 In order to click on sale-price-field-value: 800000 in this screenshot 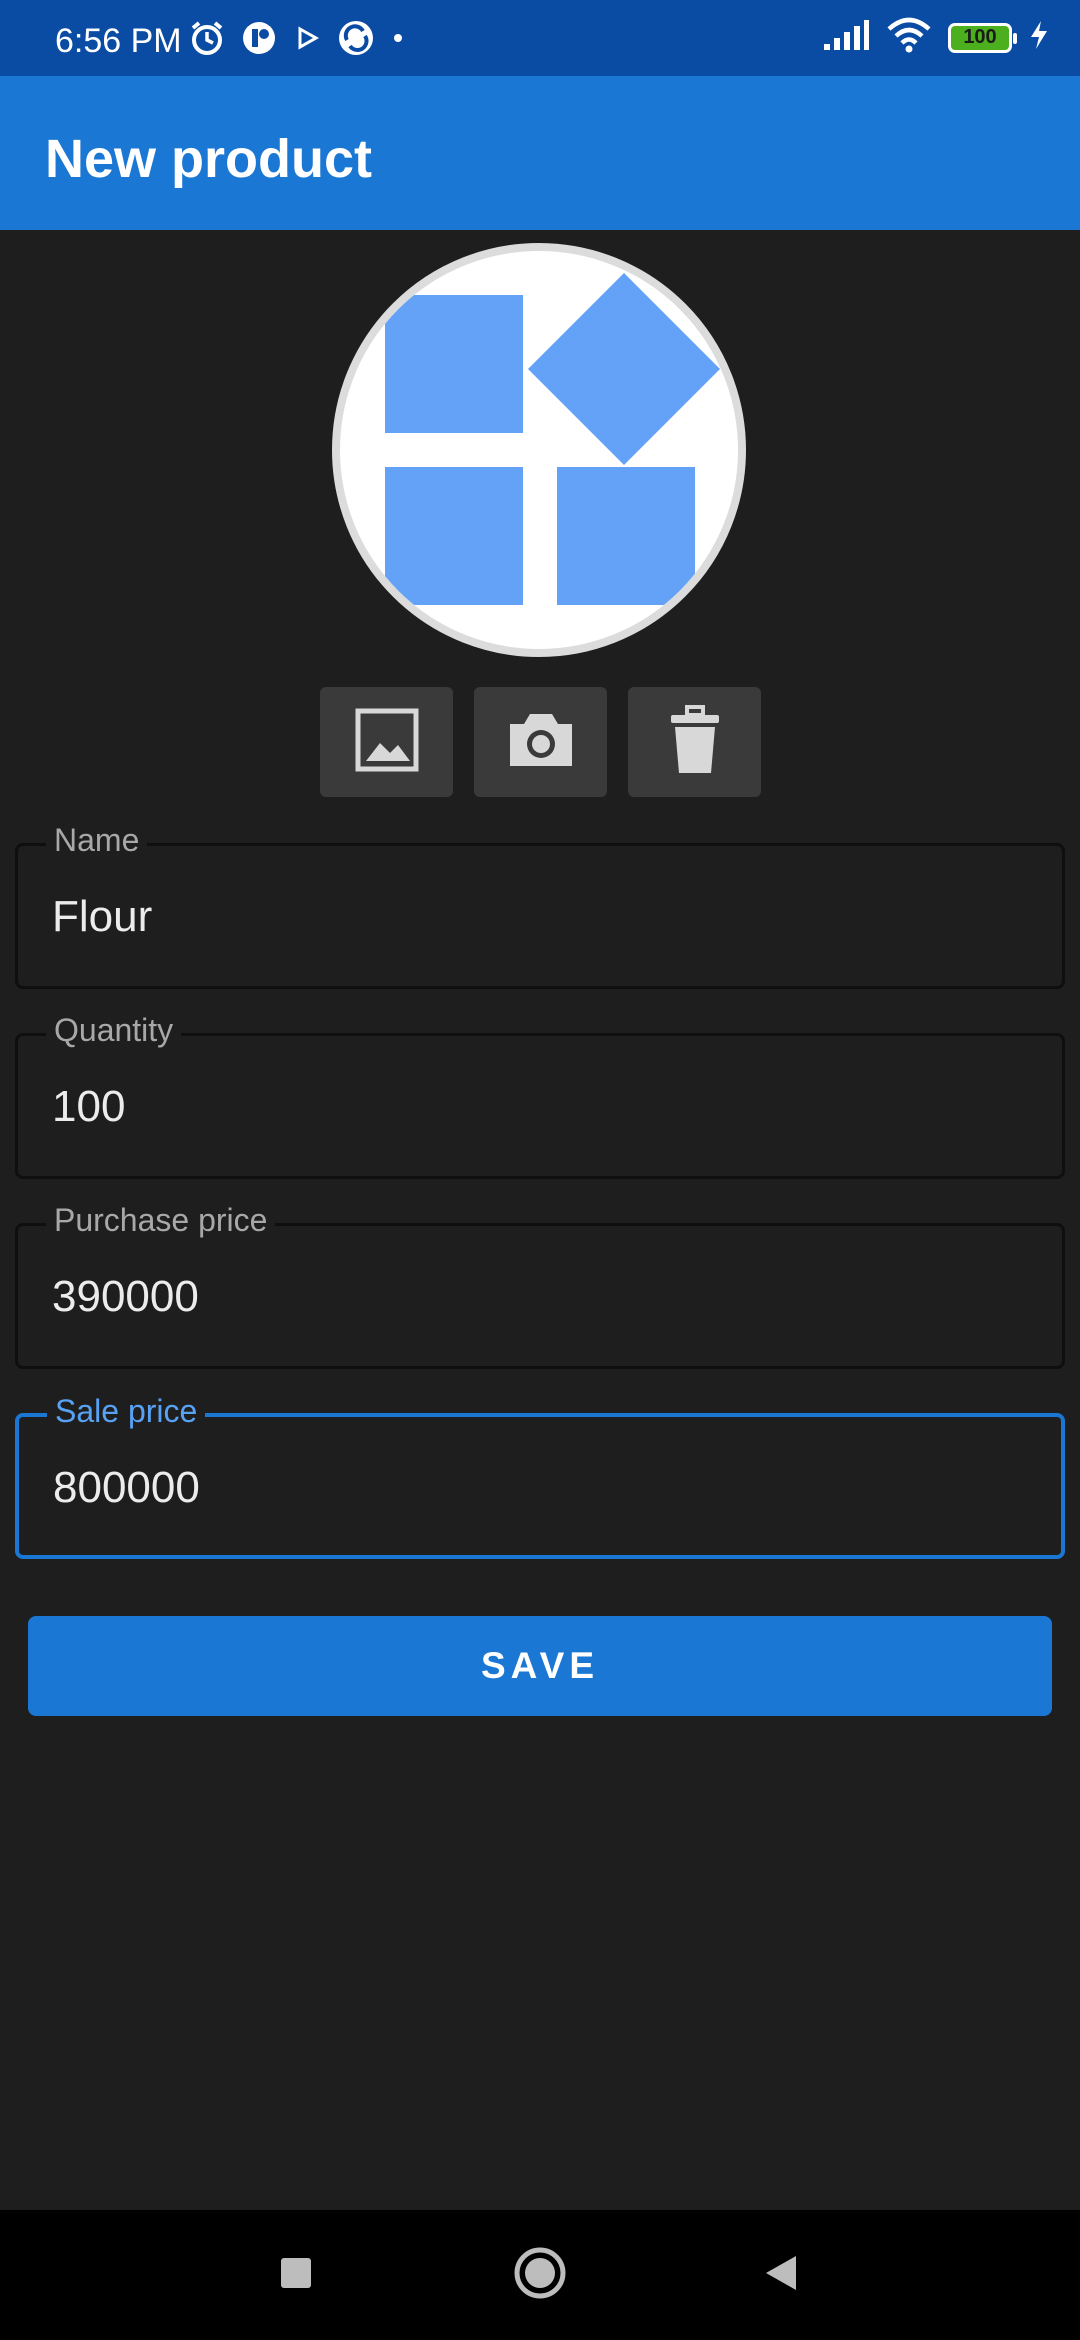, I will do `click(126, 1488)`.